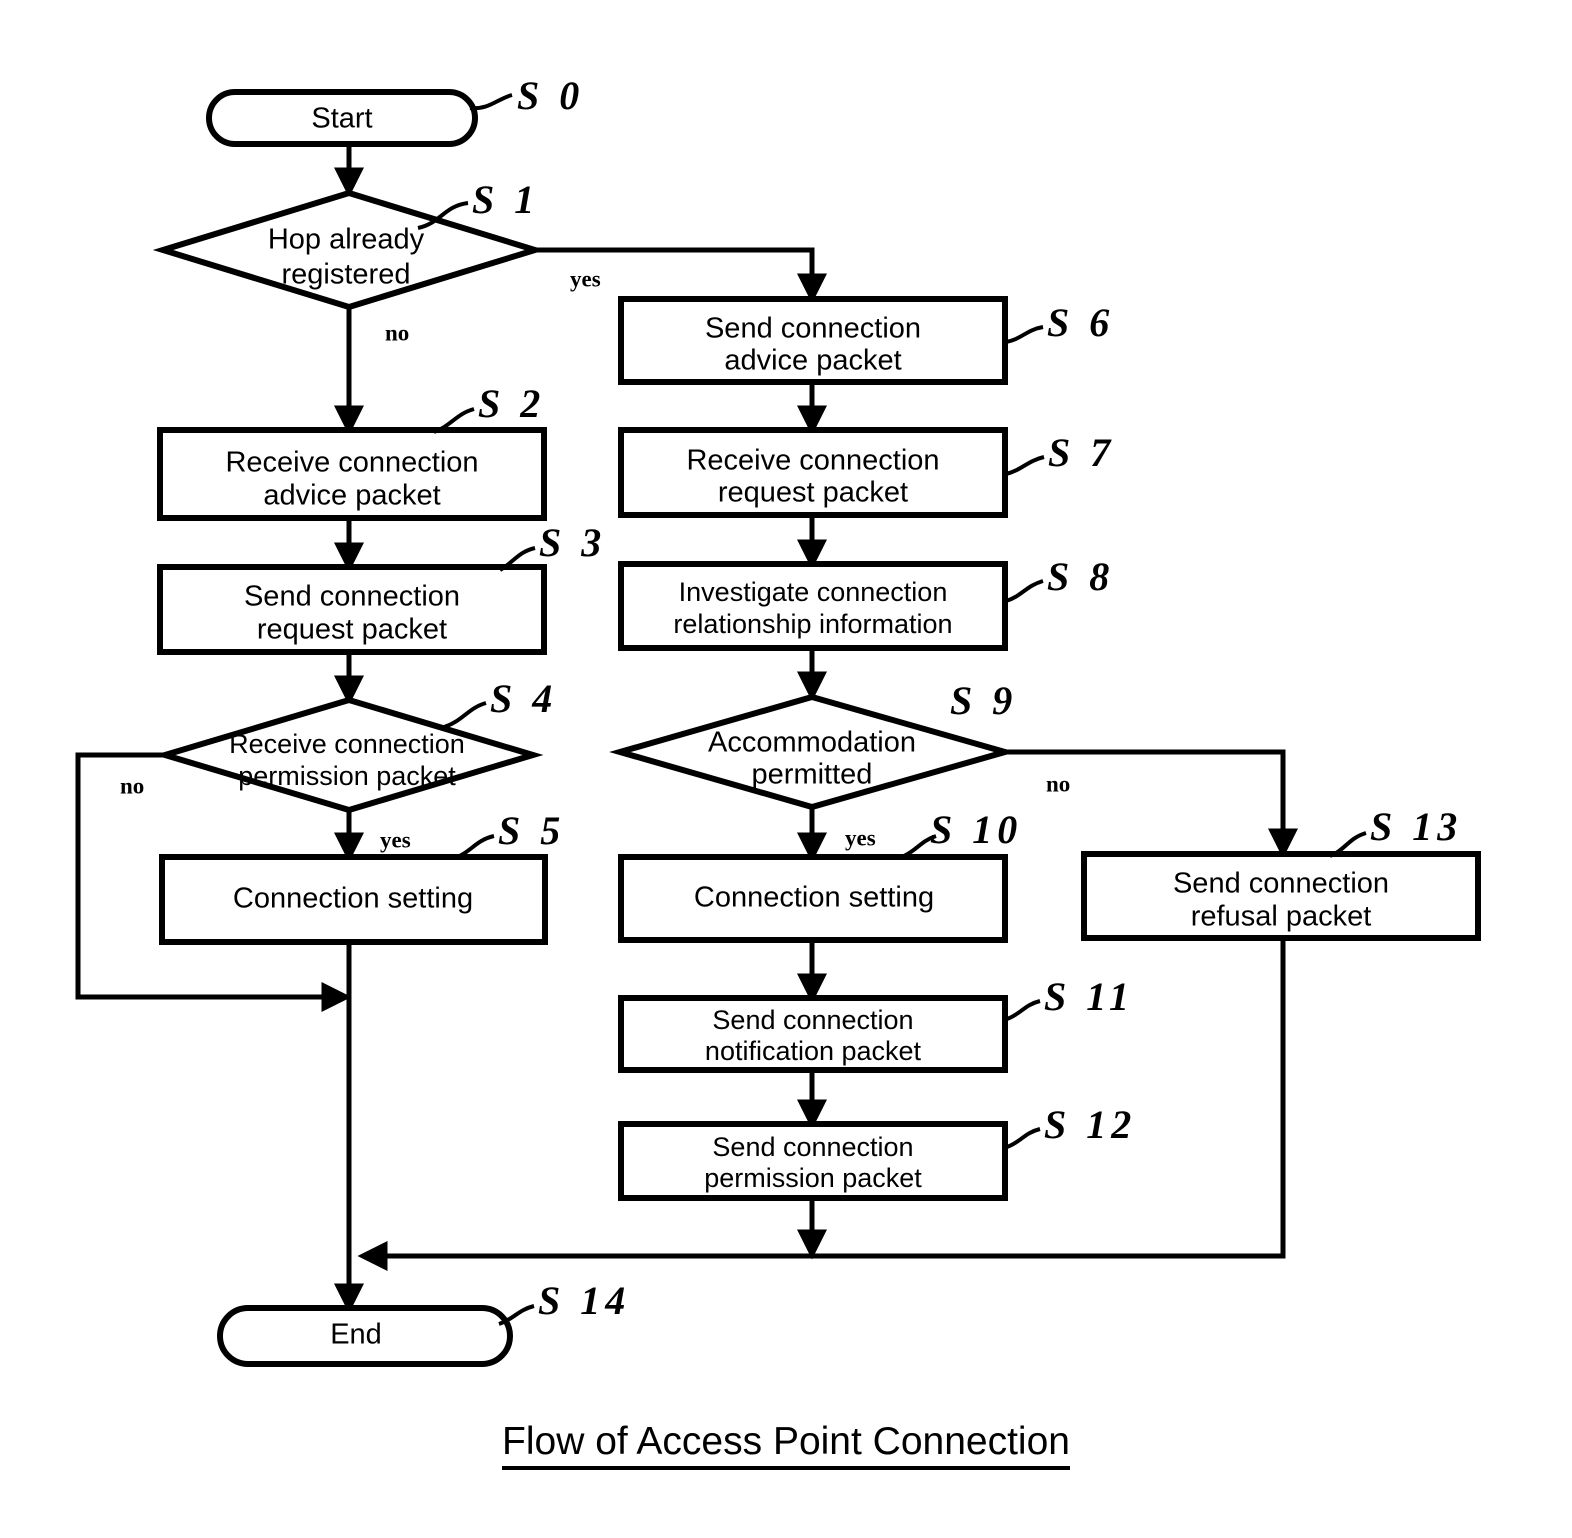 The image size is (1572, 1538). What do you see at coordinates (1023, 1010) in the screenshot?
I see `leader-s11` at bounding box center [1023, 1010].